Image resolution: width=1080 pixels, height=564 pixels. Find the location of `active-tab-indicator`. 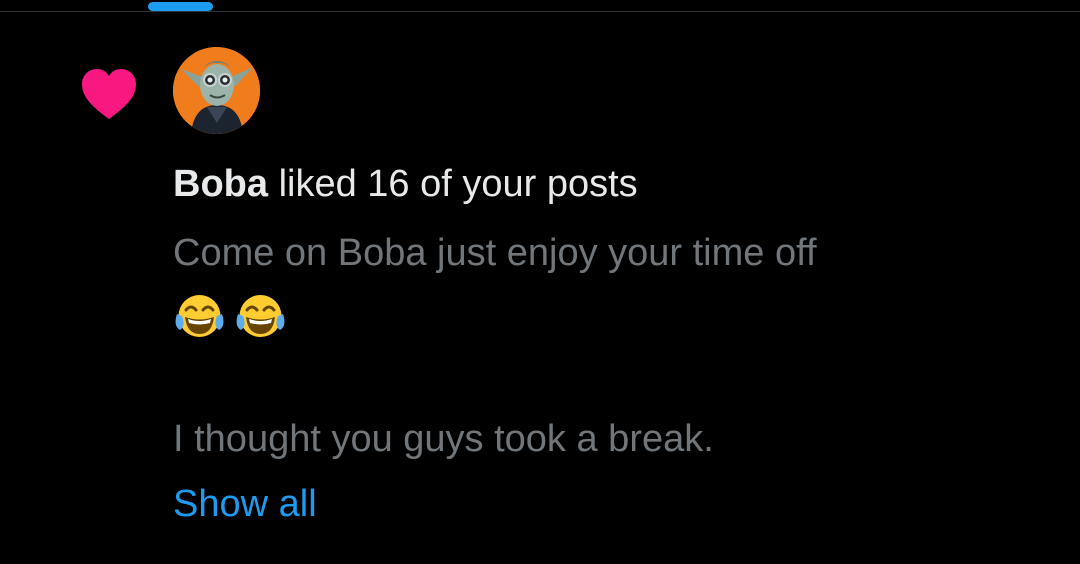

active-tab-indicator is located at coordinates (180, 6).